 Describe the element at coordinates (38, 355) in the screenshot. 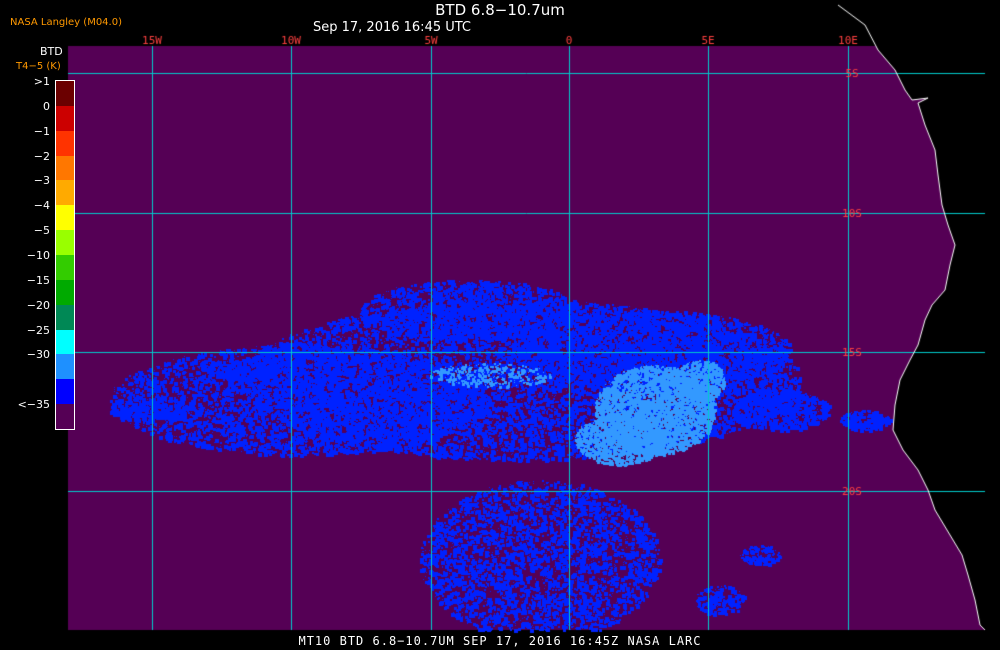

I see `legend-tick-label: −30` at that location.